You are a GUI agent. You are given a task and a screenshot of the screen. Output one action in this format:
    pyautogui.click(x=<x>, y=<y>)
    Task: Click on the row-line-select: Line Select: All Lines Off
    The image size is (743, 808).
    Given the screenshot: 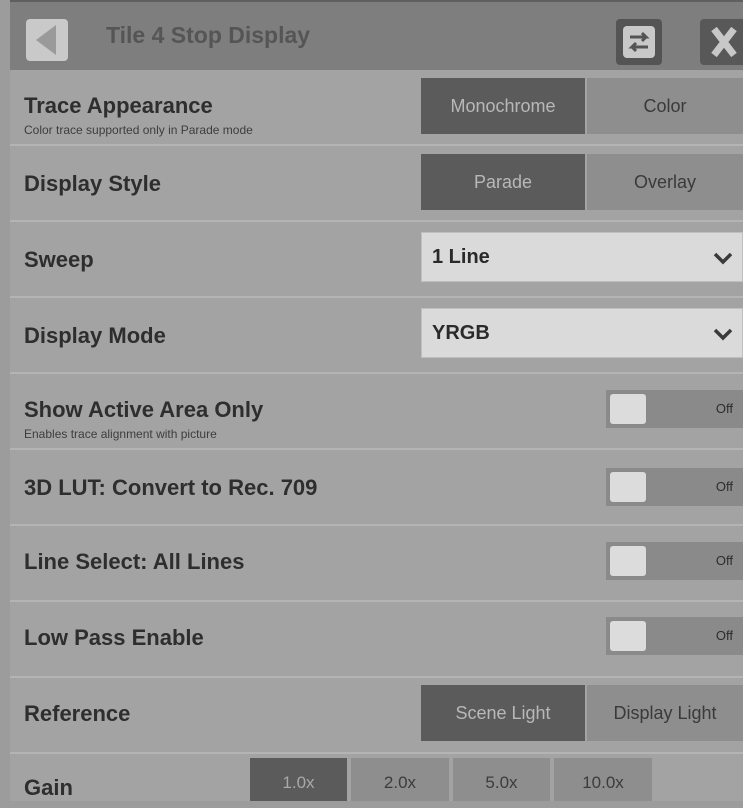 What is the action you would take?
    pyautogui.click(x=376, y=564)
    